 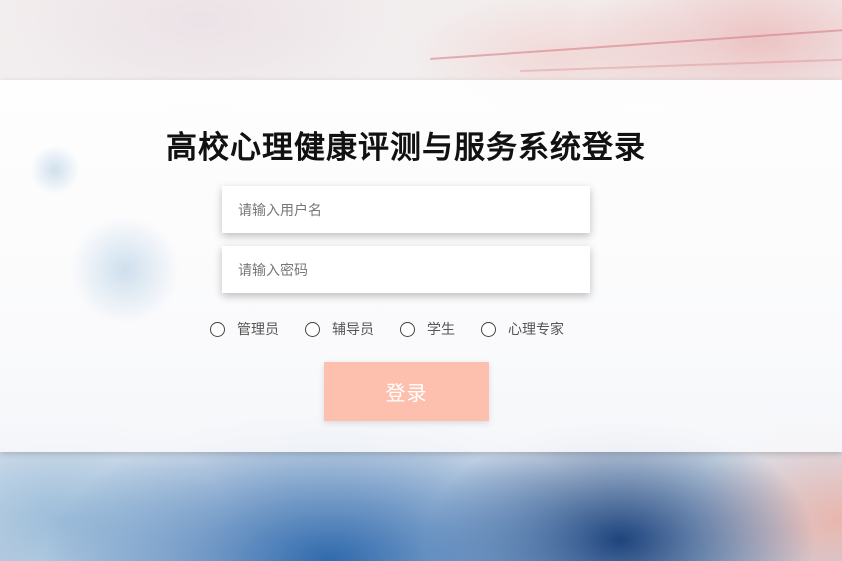 I want to click on username-input: 请输入用户名, so click(x=406, y=209).